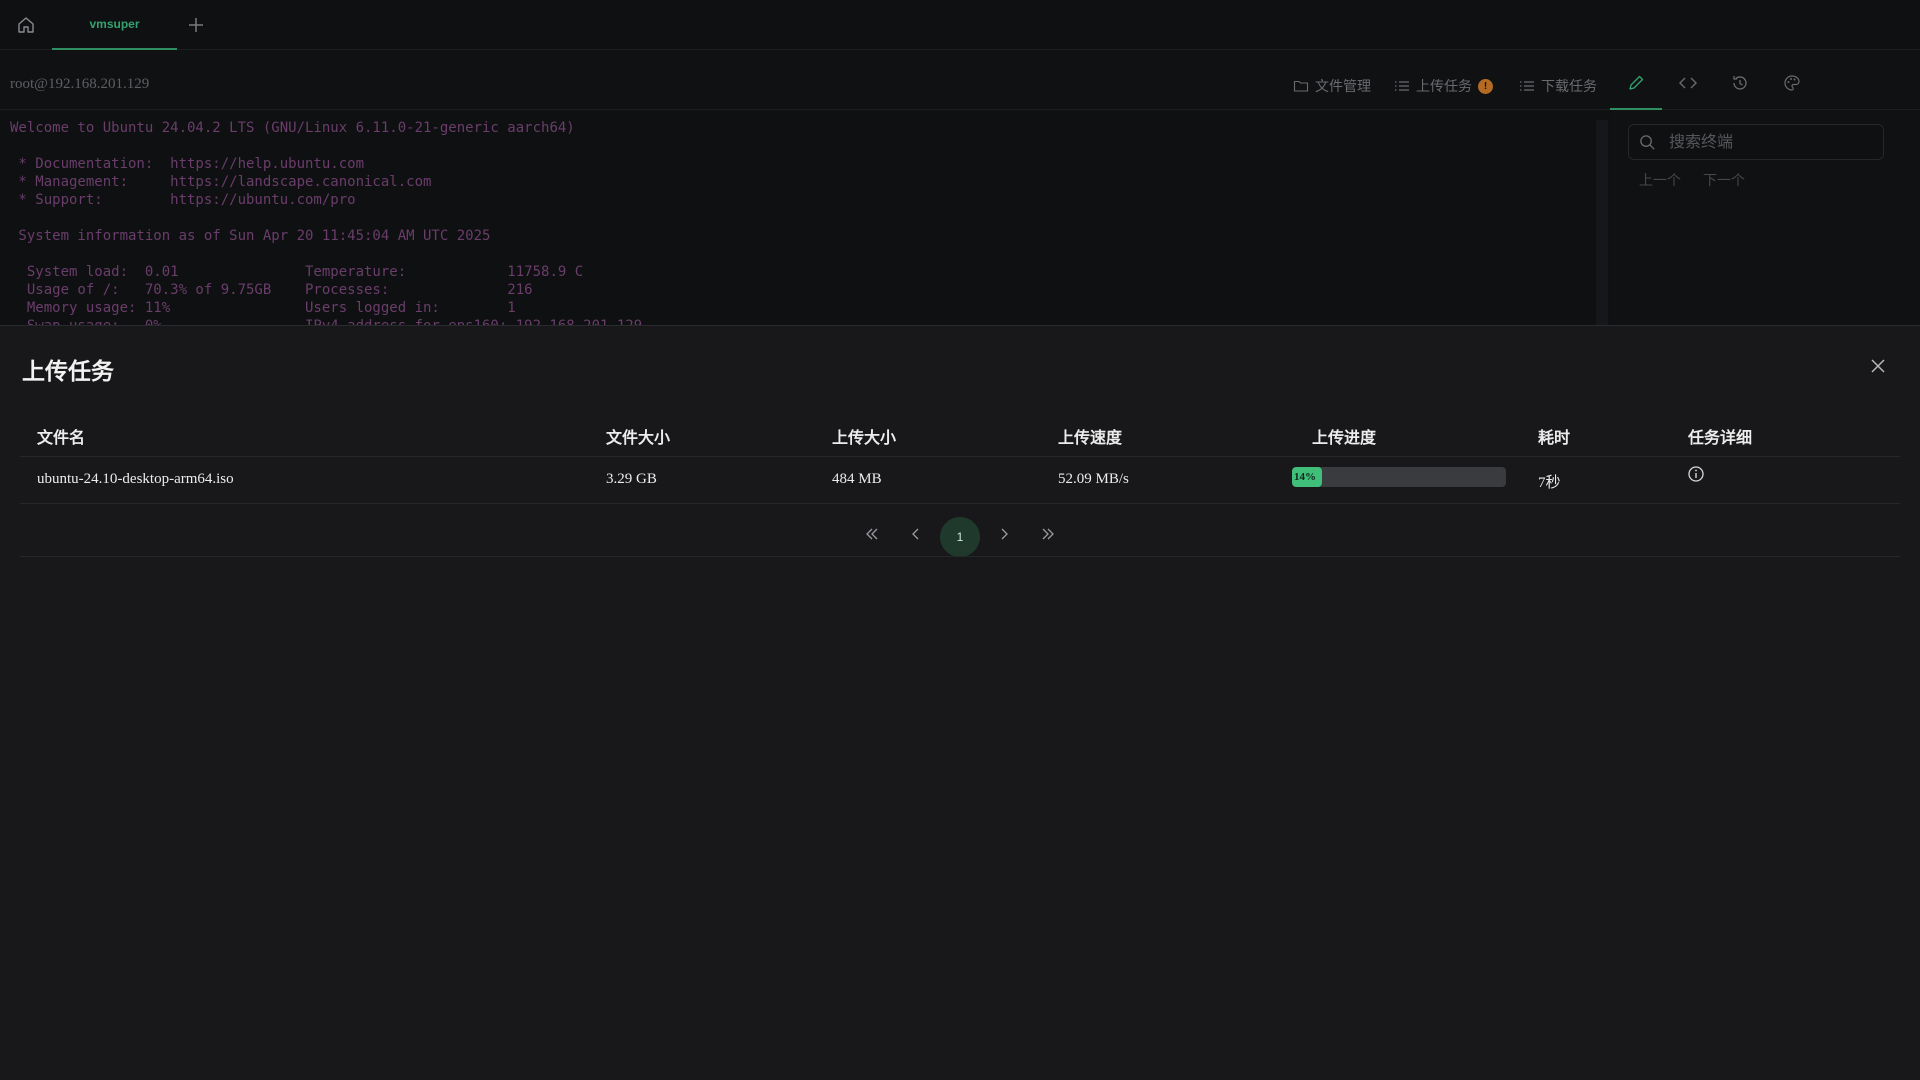 The width and height of the screenshot is (1920, 1080). I want to click on col-file-size: 文件大小, so click(638, 438).